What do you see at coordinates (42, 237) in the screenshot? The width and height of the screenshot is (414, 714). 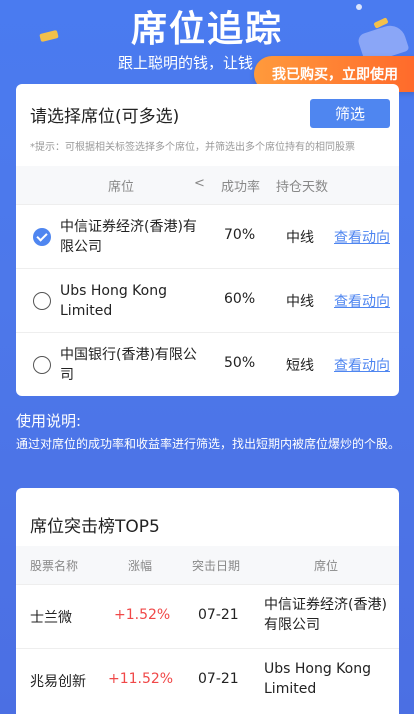 I see `checked-icon` at bounding box center [42, 237].